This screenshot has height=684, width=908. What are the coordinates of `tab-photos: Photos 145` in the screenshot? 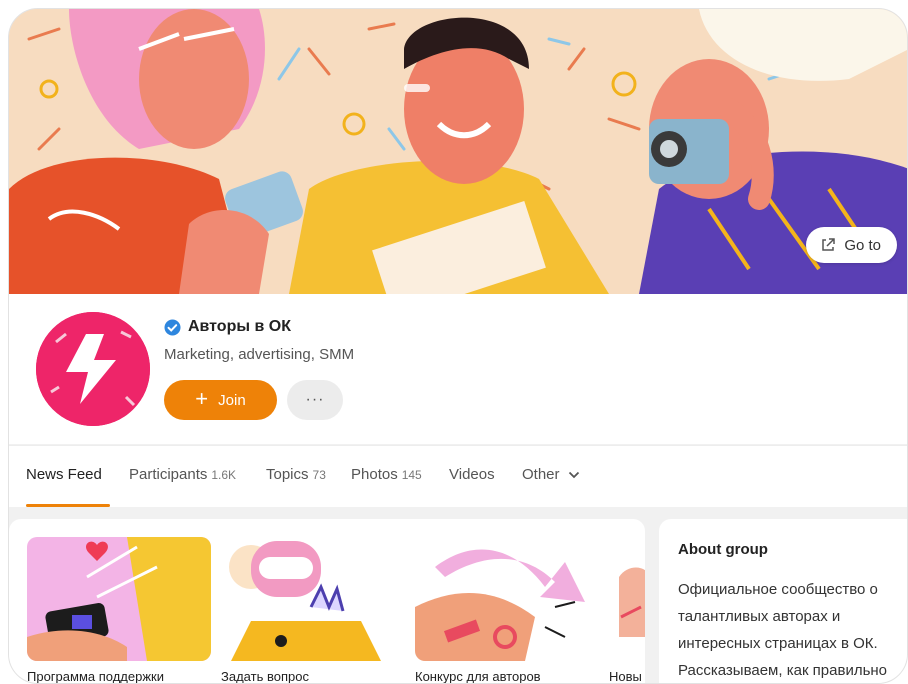 It's located at (386, 474).